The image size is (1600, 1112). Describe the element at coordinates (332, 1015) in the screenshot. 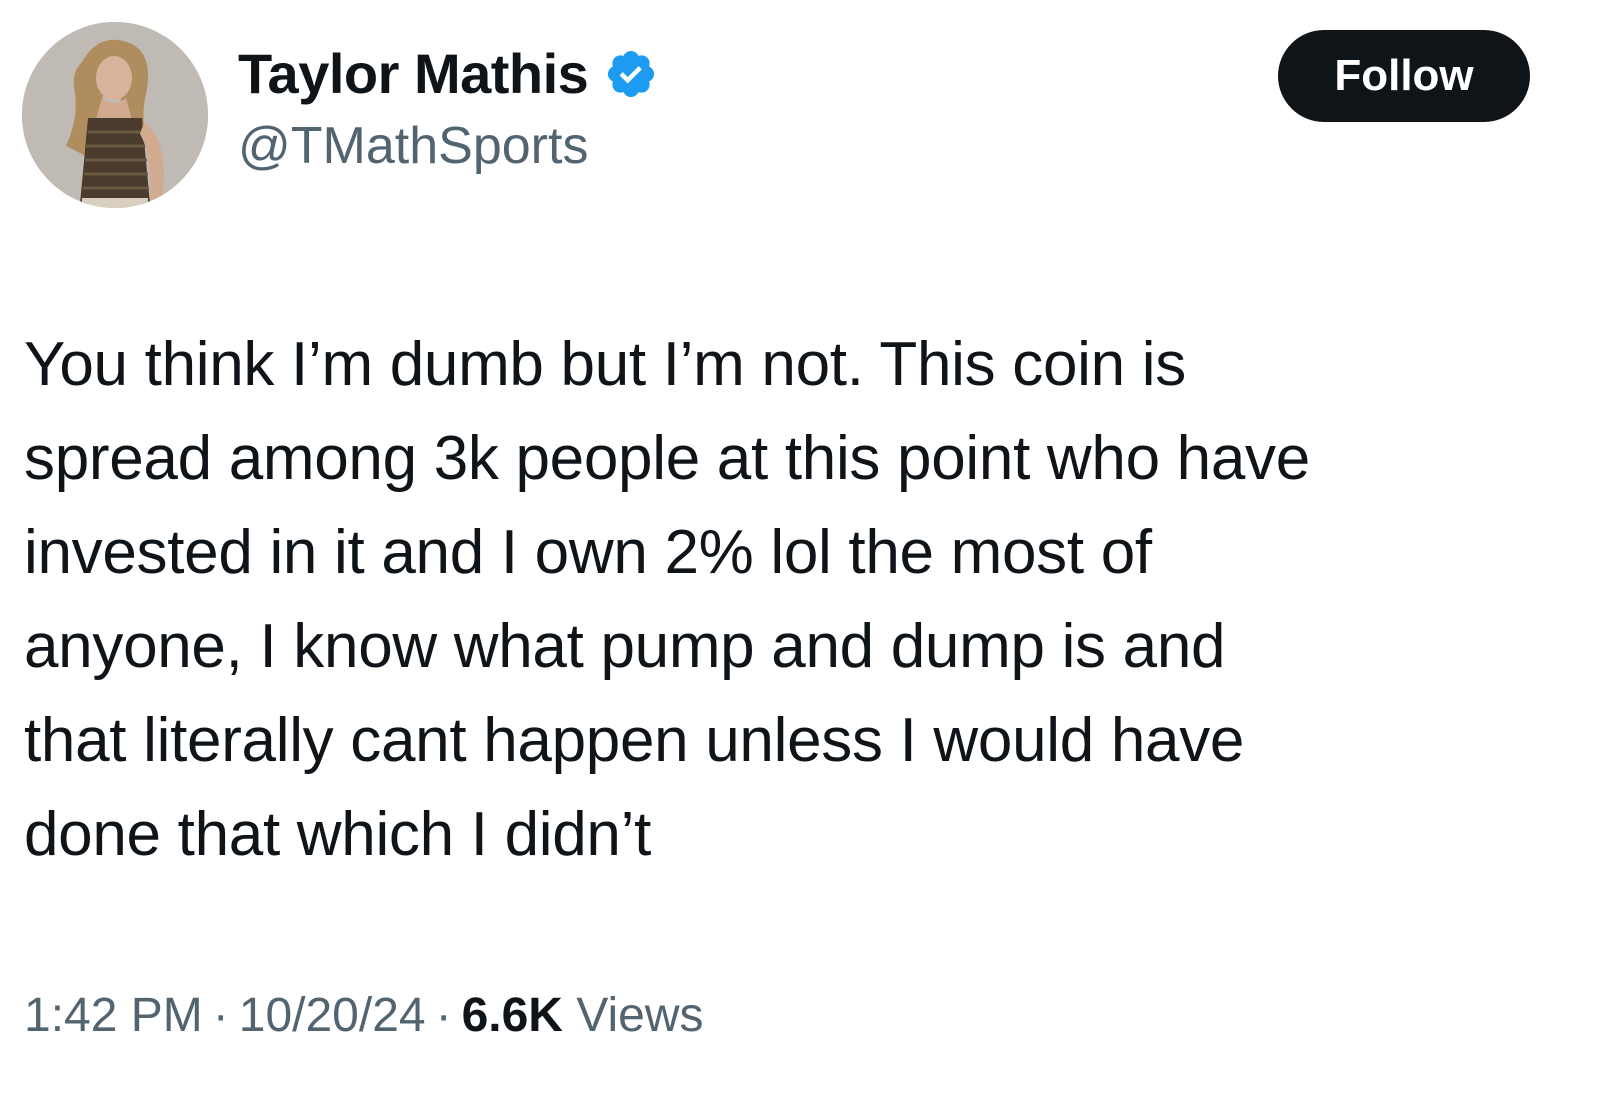

I see `tweet-date: 10/20/24` at that location.